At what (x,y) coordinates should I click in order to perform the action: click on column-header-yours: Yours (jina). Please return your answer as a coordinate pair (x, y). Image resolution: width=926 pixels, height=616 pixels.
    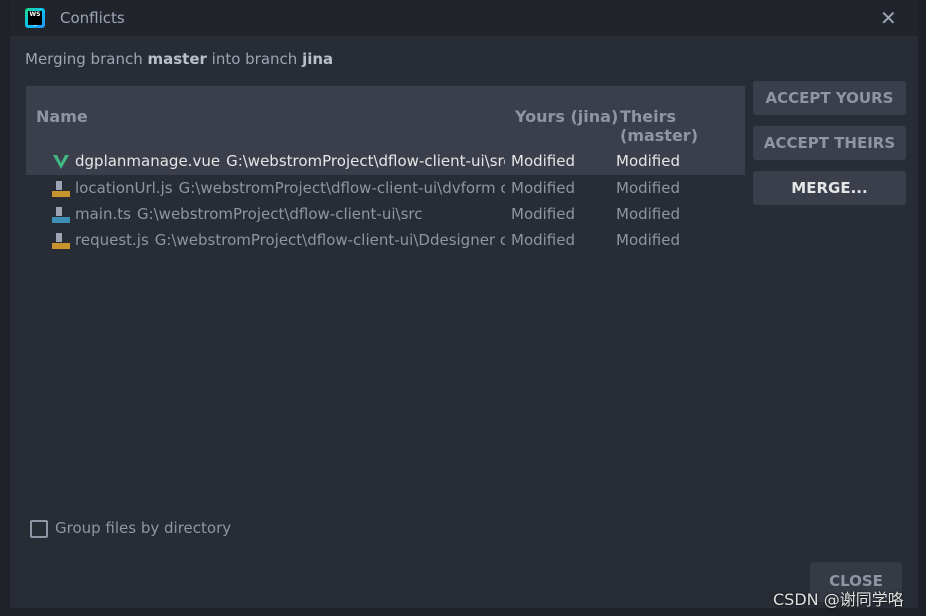
    Looking at the image, I should click on (566, 116).